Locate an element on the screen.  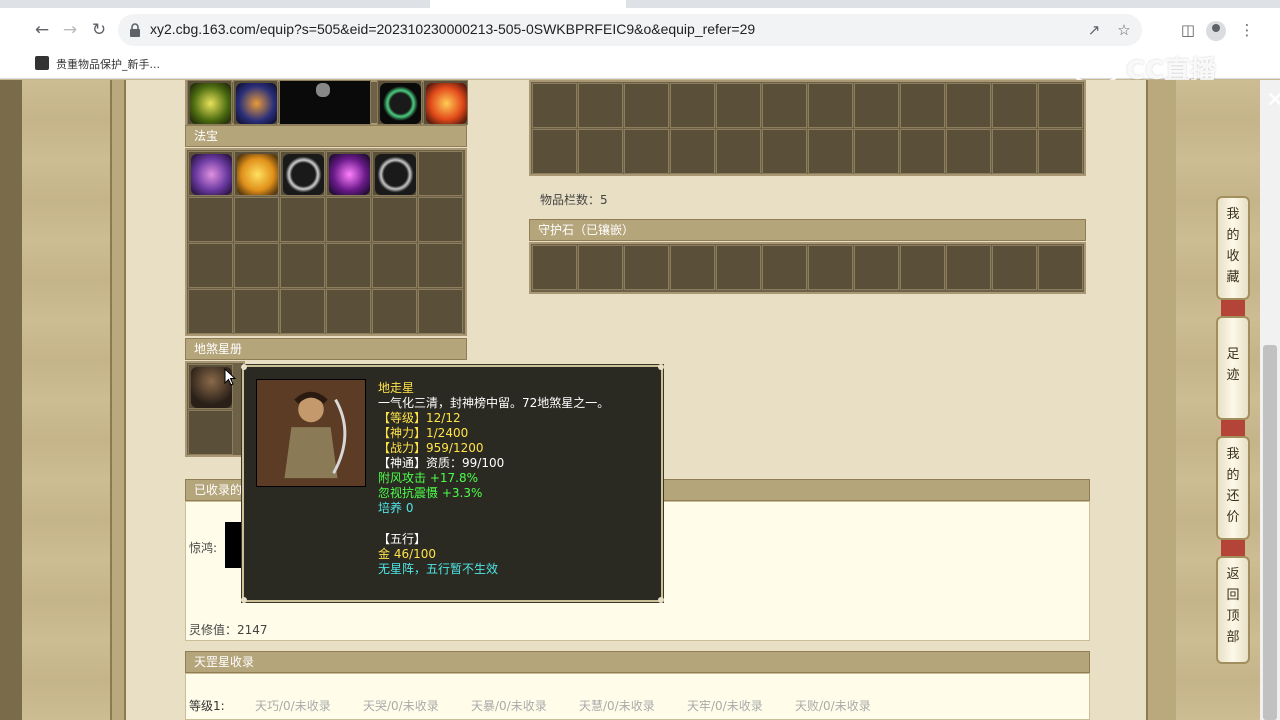
reload-icon: ↻ is located at coordinates (99, 30).